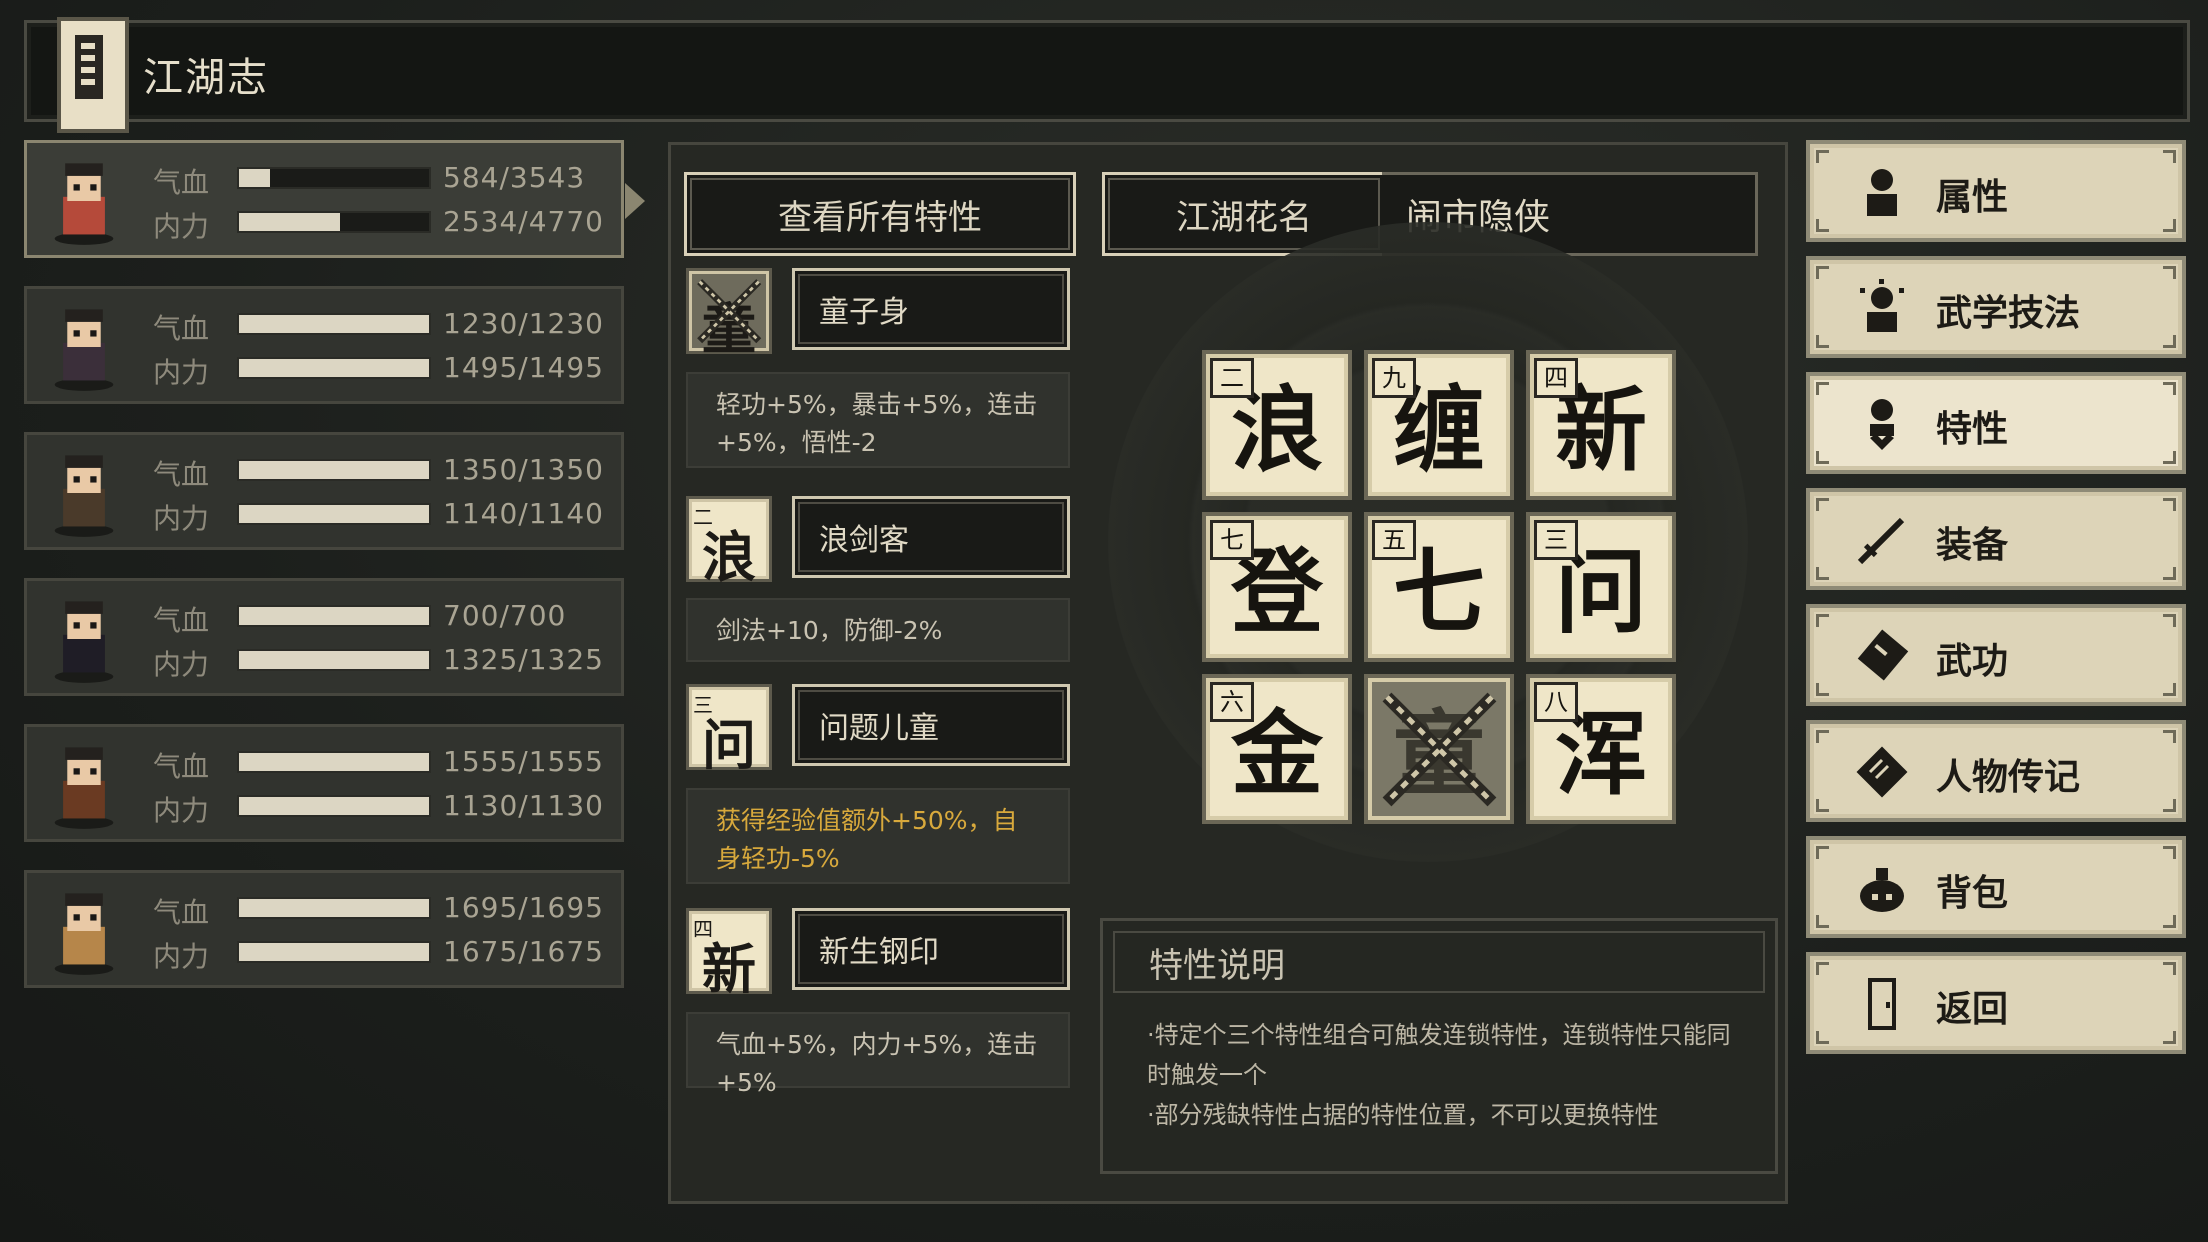 The width and height of the screenshot is (2208, 1242). I want to click on party-member-card: 气血 1695/1695 内力 1675/1675, so click(324, 929).